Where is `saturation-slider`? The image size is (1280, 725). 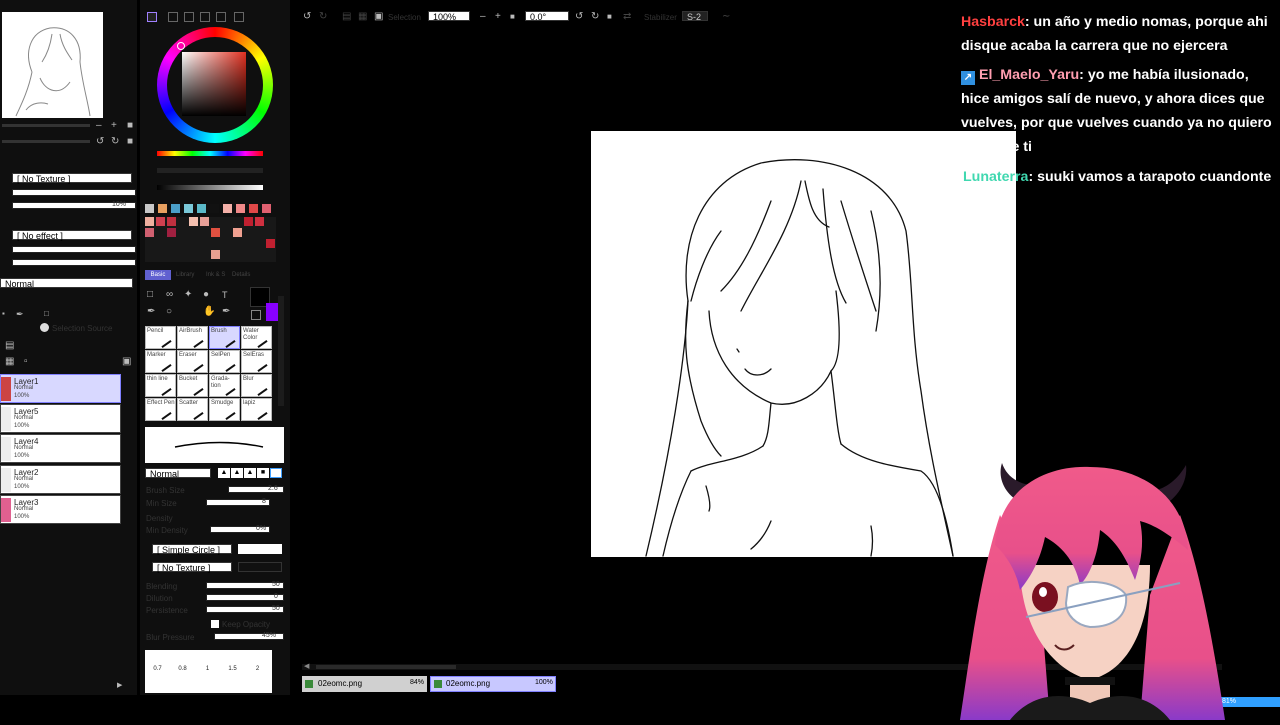
saturation-slider is located at coordinates (210, 170).